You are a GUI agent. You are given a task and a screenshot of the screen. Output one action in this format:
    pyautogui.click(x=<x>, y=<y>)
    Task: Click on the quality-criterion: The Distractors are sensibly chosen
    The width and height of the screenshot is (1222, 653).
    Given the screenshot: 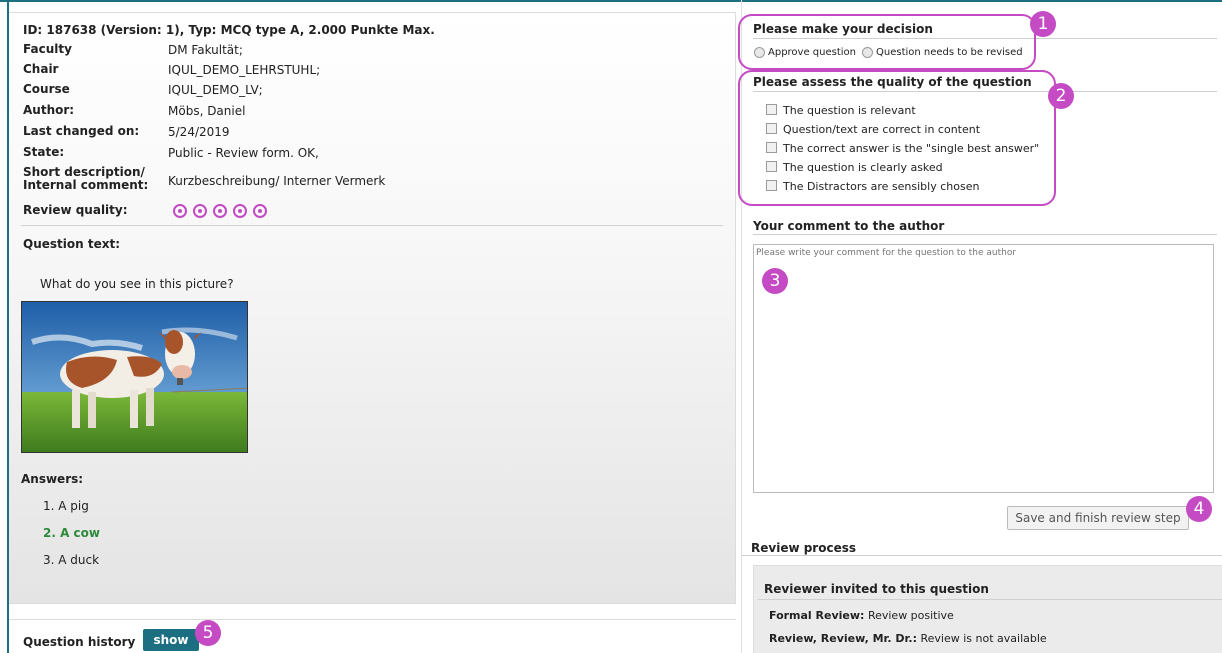 What is the action you would take?
    pyautogui.click(x=873, y=186)
    